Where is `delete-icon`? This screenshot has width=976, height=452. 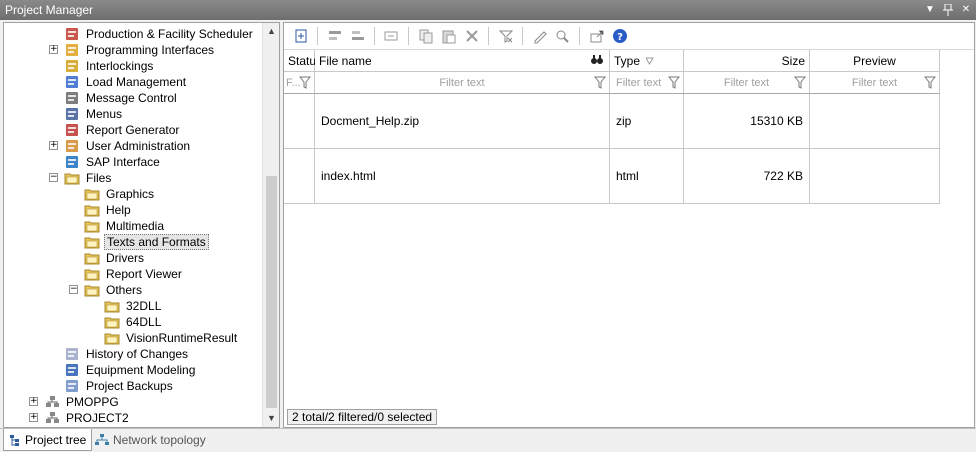
delete-icon is located at coordinates (471, 36).